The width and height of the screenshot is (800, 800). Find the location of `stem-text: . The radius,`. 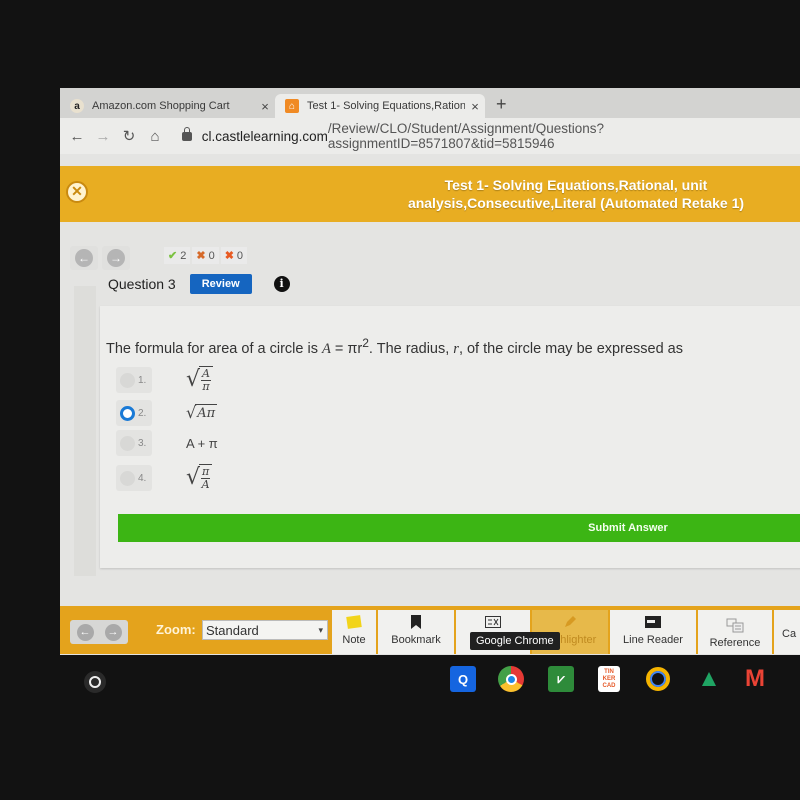

stem-text: . The radius, is located at coordinates (411, 348).